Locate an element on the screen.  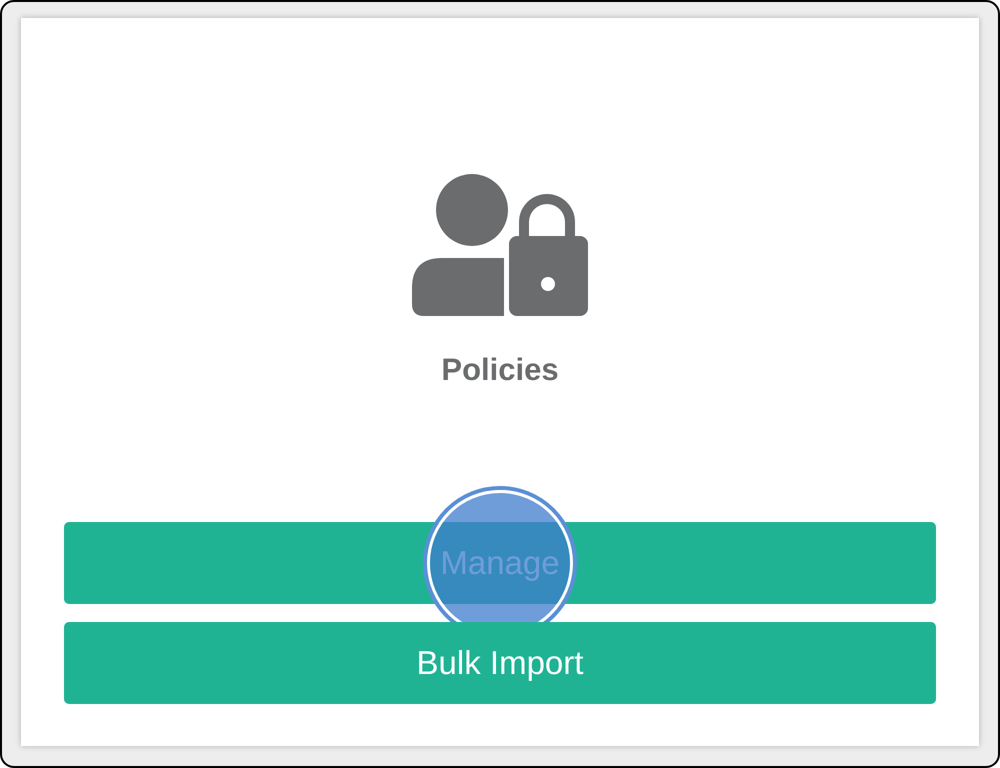
user-lock-icon is located at coordinates (500, 245).